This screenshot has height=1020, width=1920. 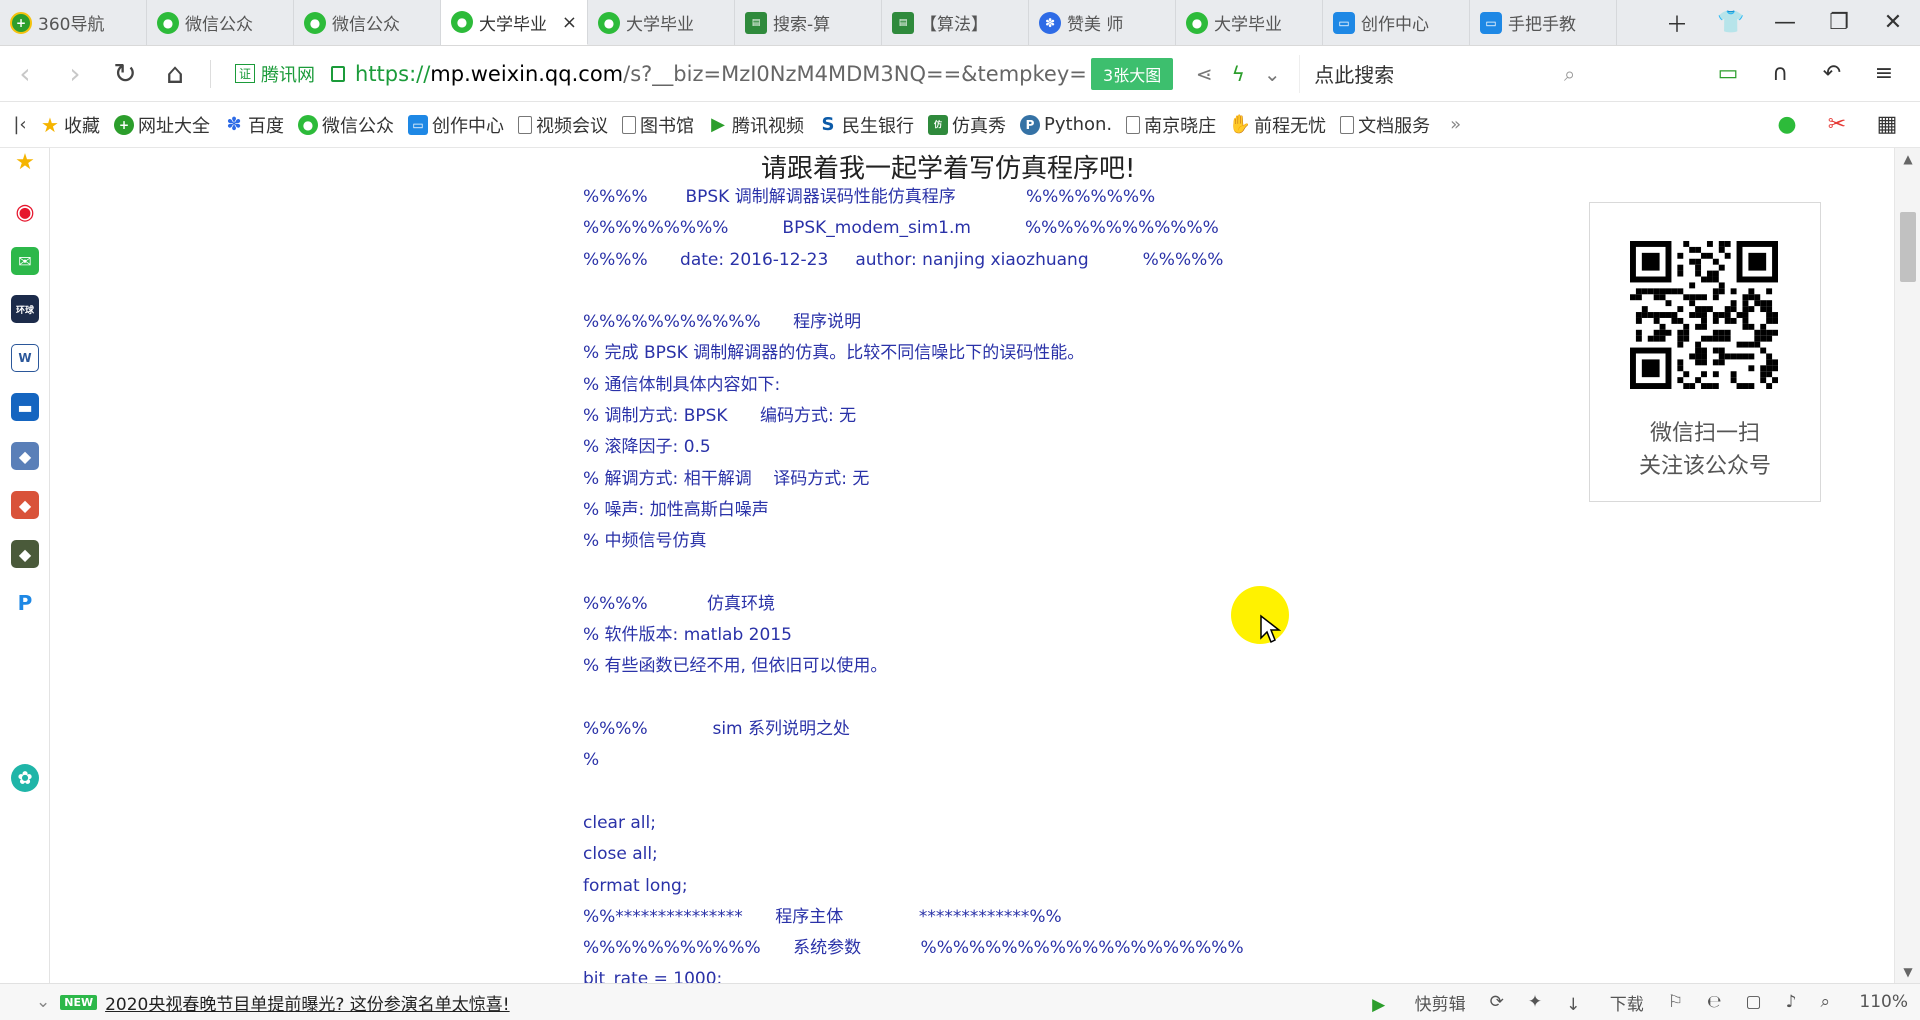 I want to click on notes-app-icon: ▬, so click(x=25, y=407).